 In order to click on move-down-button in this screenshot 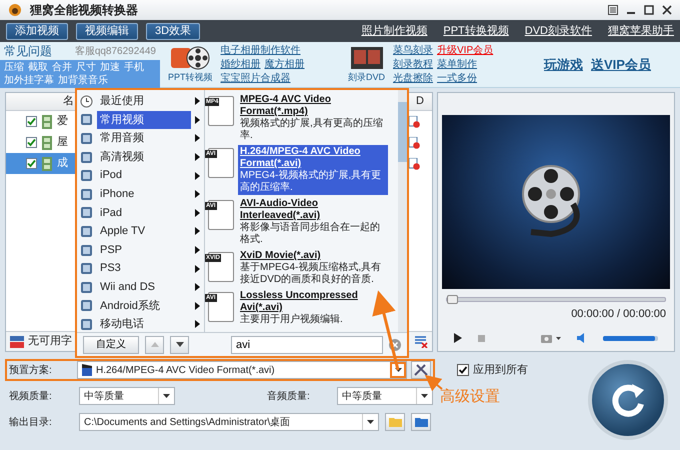, I will do `click(179, 345)`.